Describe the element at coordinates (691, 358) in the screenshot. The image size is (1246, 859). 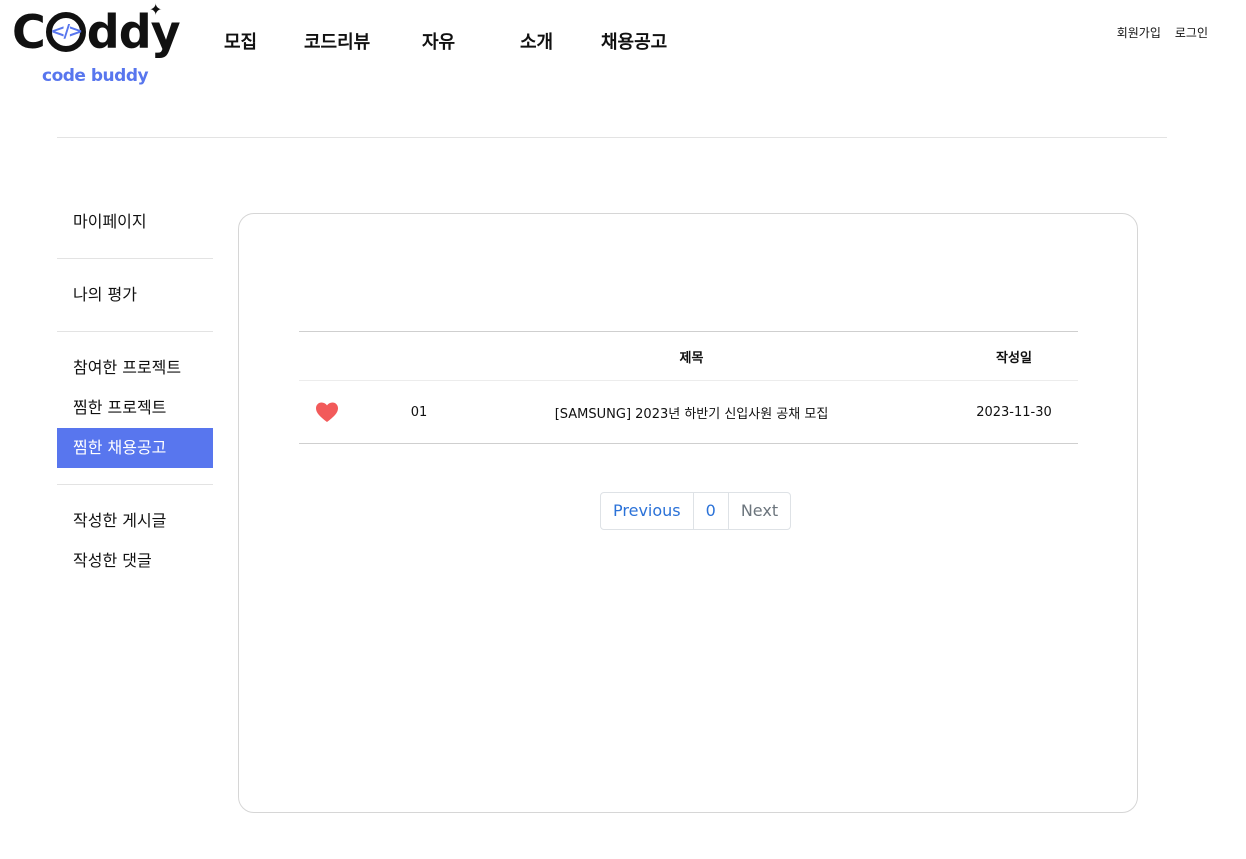
I see `column-header-title: 제목` at that location.